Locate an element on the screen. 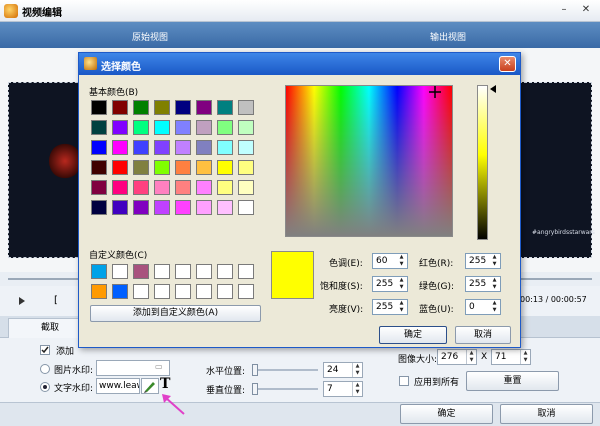  dialog-close-button: ✕ is located at coordinates (507, 64).